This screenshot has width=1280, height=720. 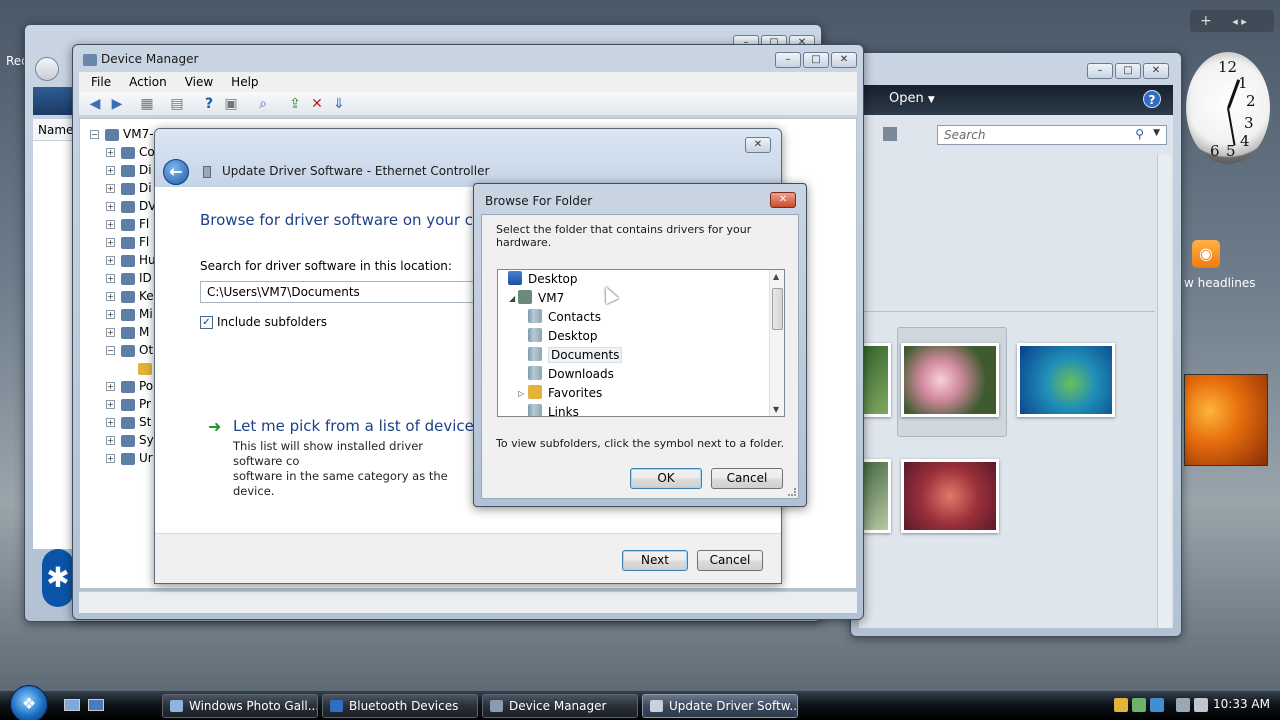 I want to click on tree-item: + St, so click(x=128, y=422).